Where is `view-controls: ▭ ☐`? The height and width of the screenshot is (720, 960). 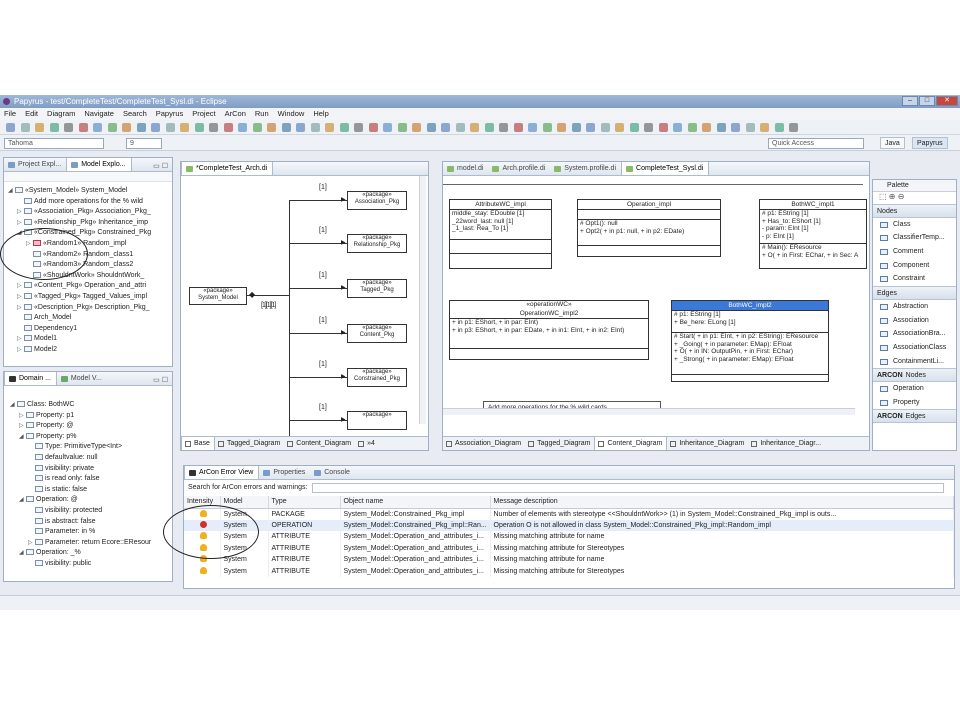 view-controls: ▭ ☐ is located at coordinates (160, 167).